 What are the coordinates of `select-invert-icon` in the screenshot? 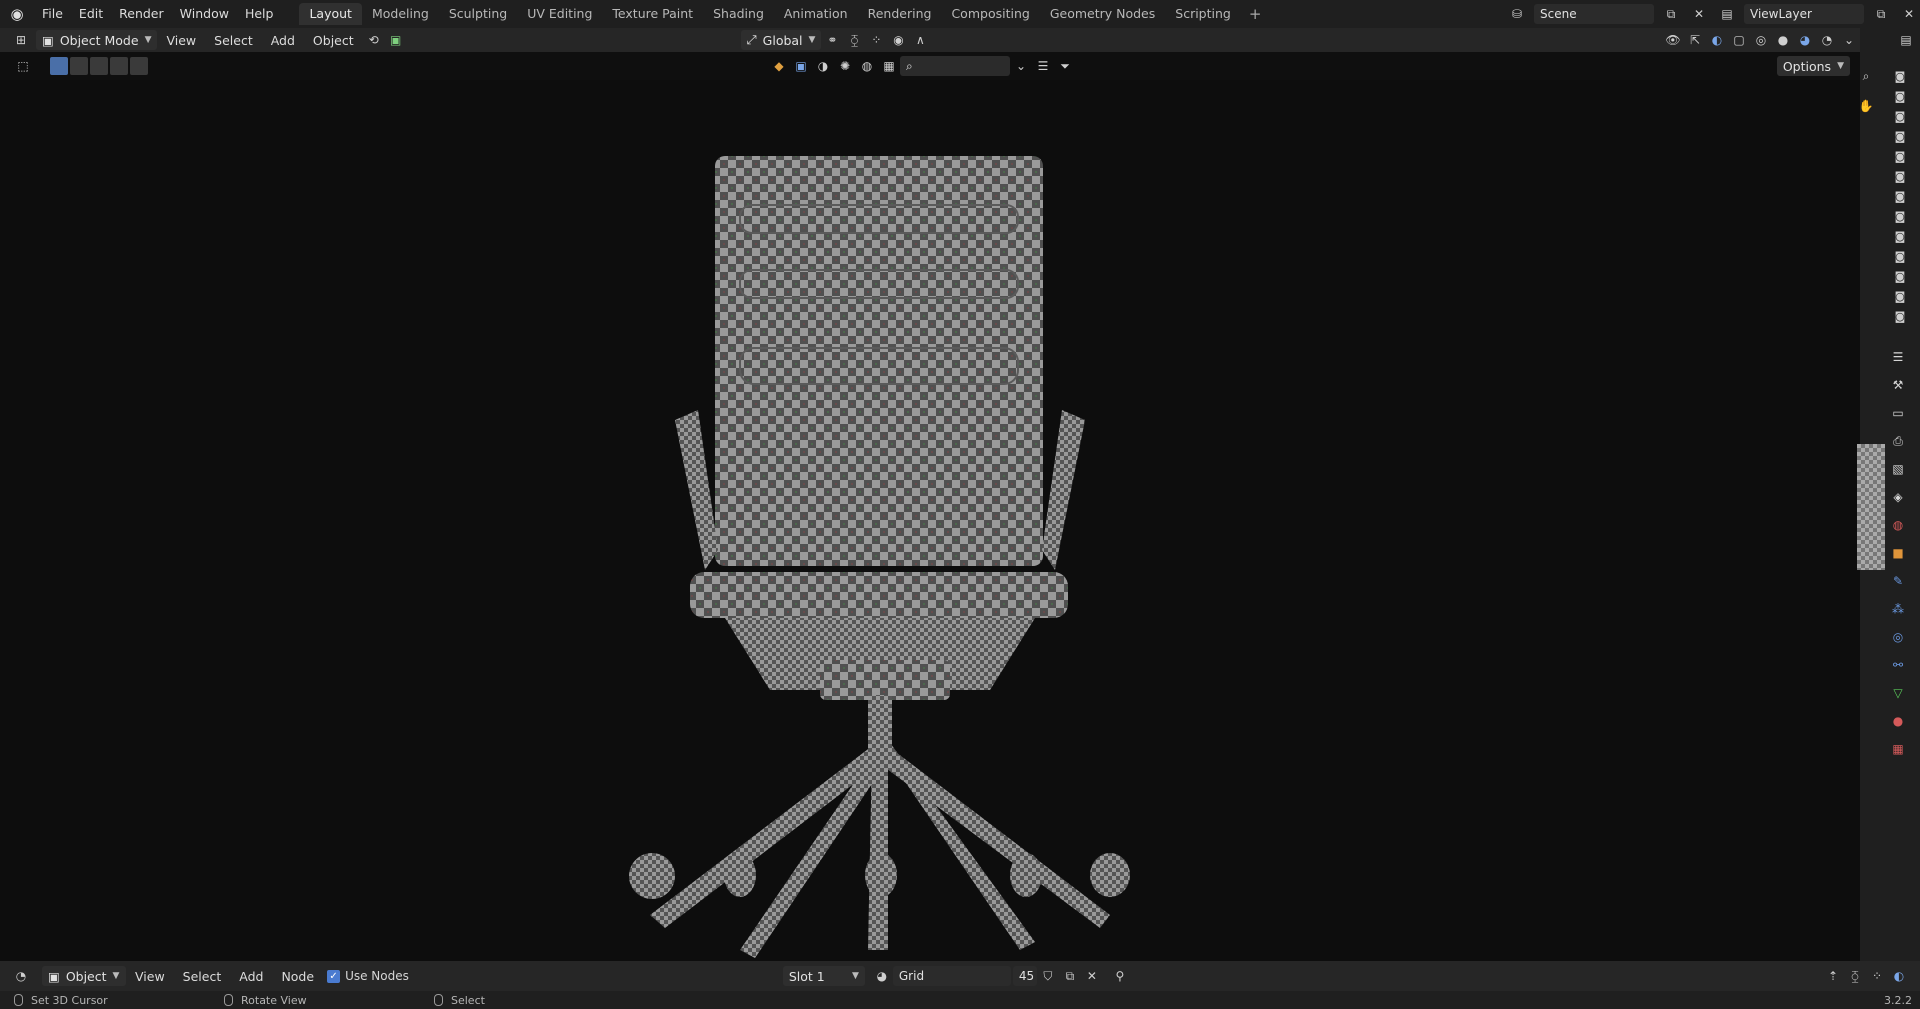 It's located at (119, 66).